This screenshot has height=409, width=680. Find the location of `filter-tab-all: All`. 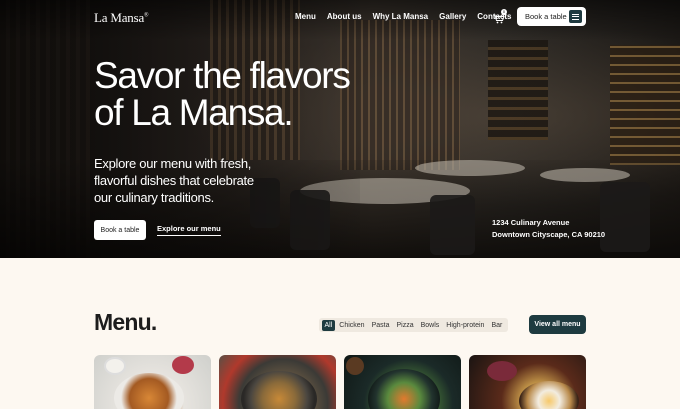

filter-tab-all: All is located at coordinates (328, 325).